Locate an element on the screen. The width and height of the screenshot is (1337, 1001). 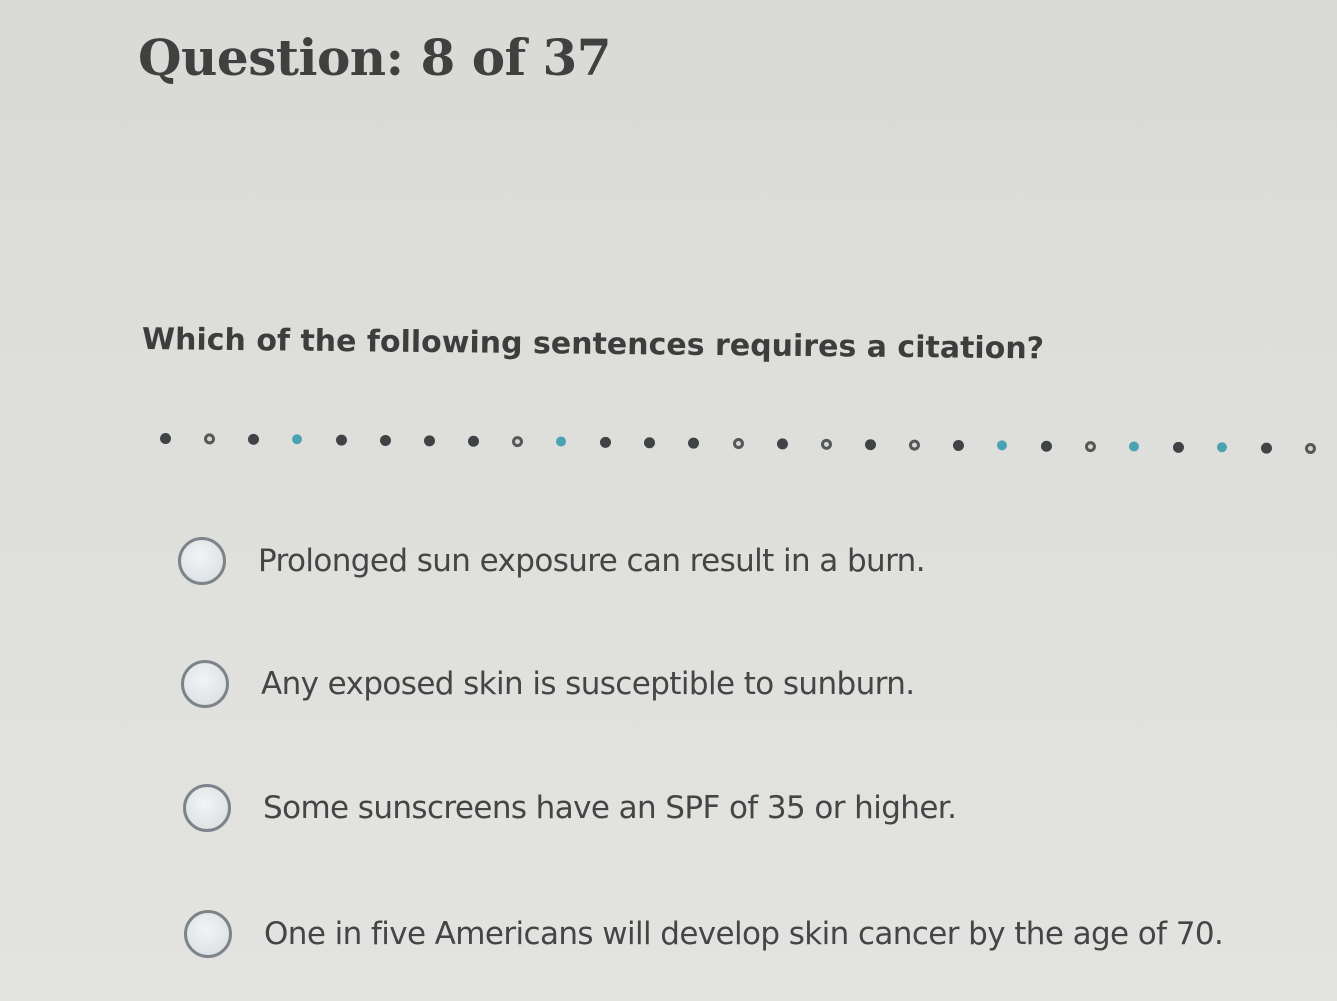
question-counter: Question: 8 of 37 is located at coordinates (375, 57).